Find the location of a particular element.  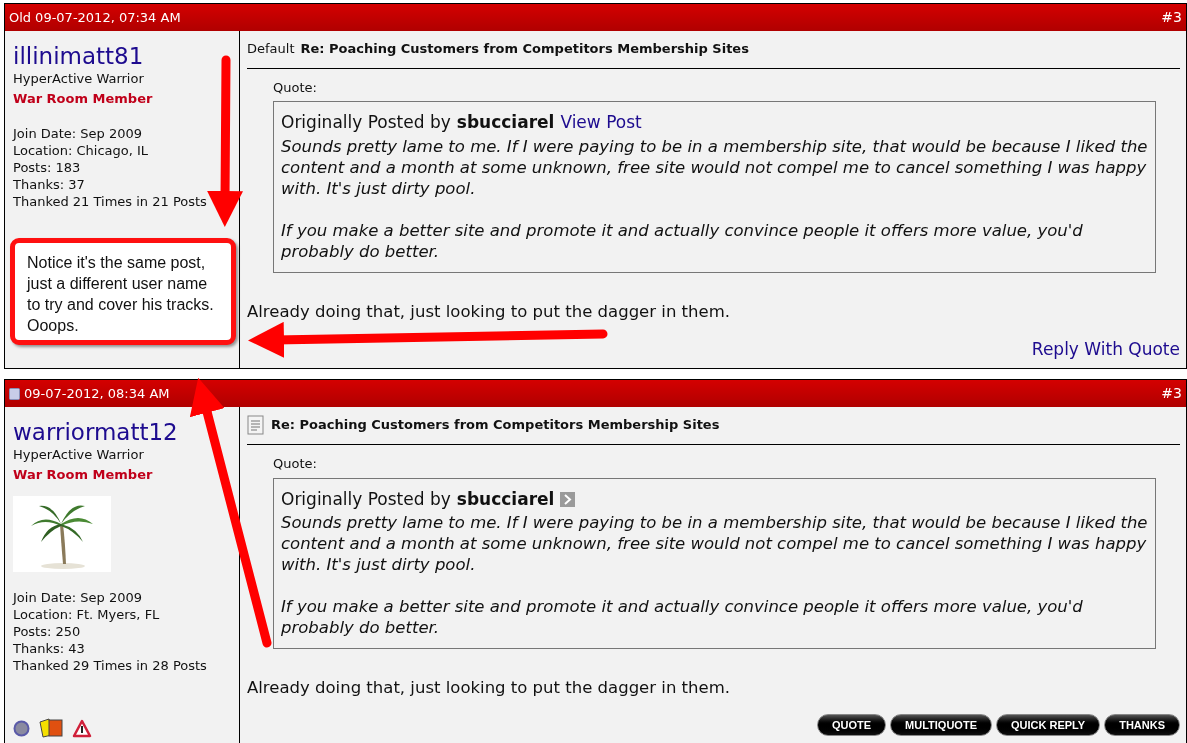

post-action-button: QUOTE is located at coordinates (851, 725).